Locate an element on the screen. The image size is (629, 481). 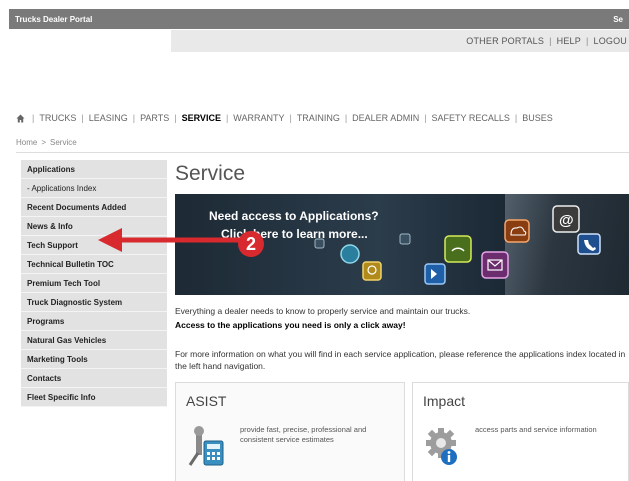
nav-buses: BUSES is located at coordinates (537, 118).